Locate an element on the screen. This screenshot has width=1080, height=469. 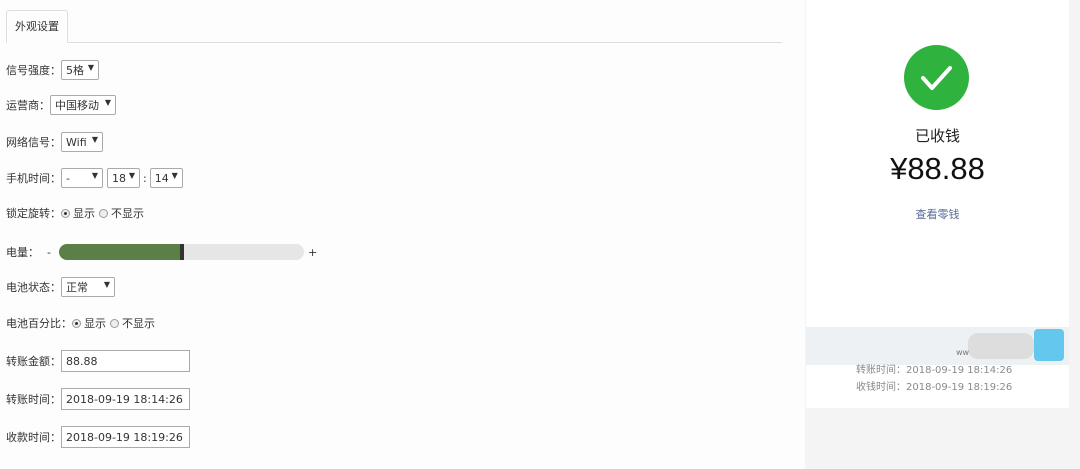
battery-slider-track is located at coordinates (181, 252).